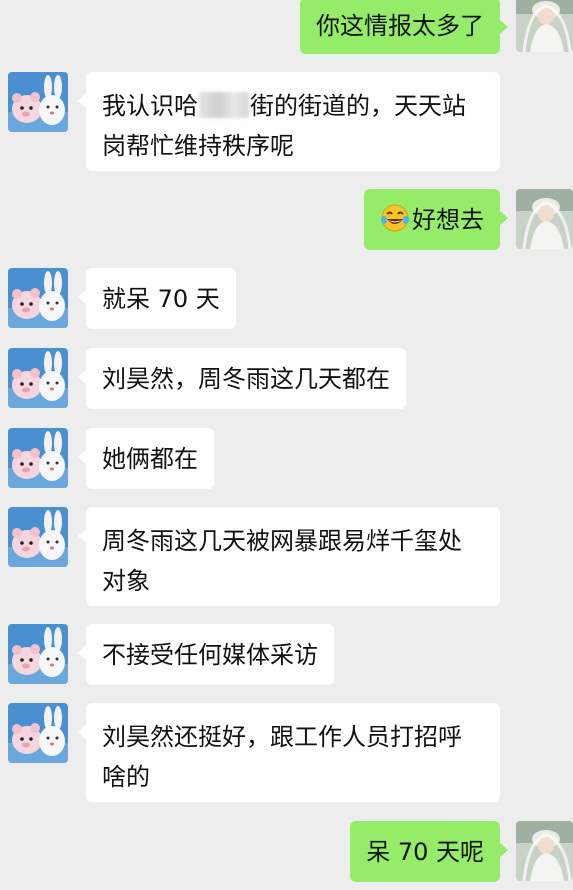 The height and width of the screenshot is (890, 573). Describe the element at coordinates (126, 581) in the screenshot. I see `message-text: 对象` at that location.